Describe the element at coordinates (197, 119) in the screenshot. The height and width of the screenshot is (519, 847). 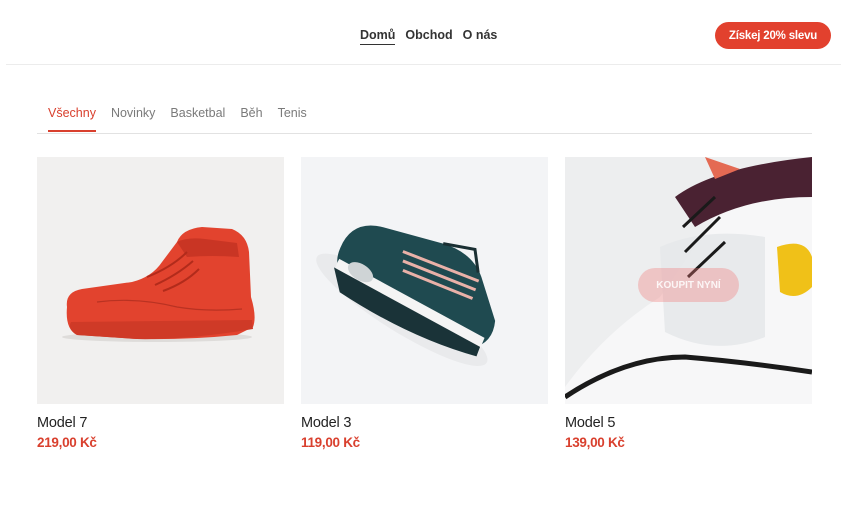
I see `tab-basketball: Basketbal` at that location.